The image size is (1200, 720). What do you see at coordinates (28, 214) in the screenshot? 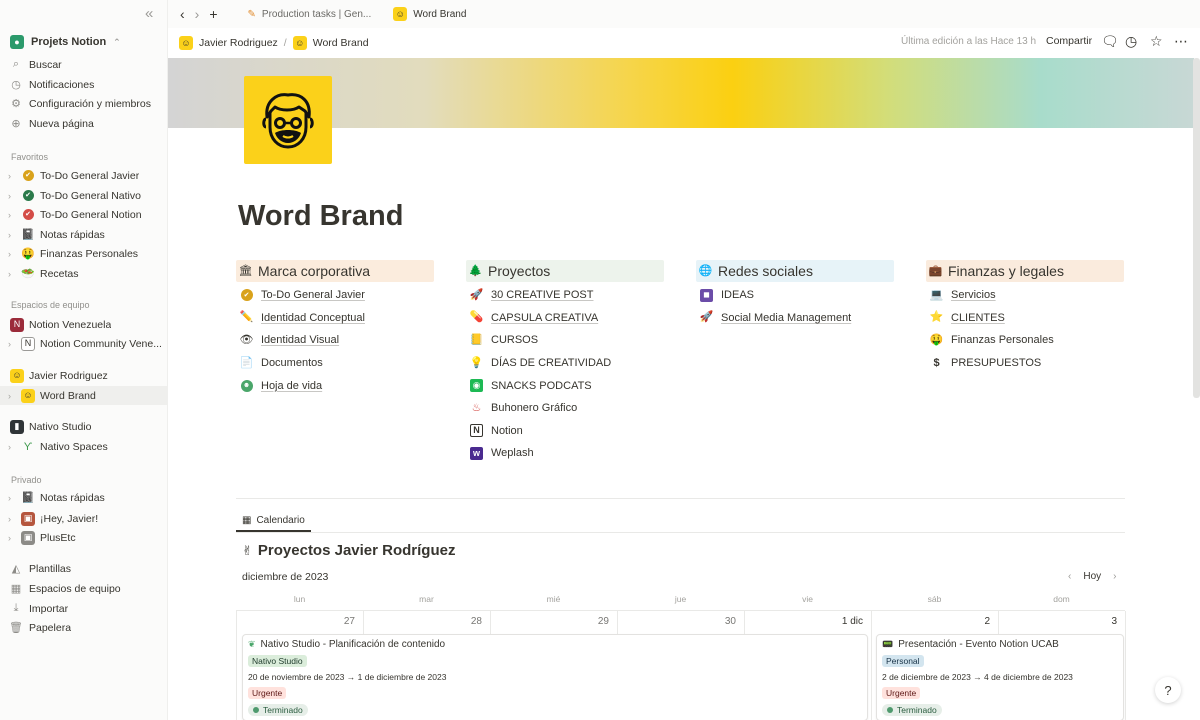
I see `check-circle-icon: ✔` at bounding box center [28, 214].